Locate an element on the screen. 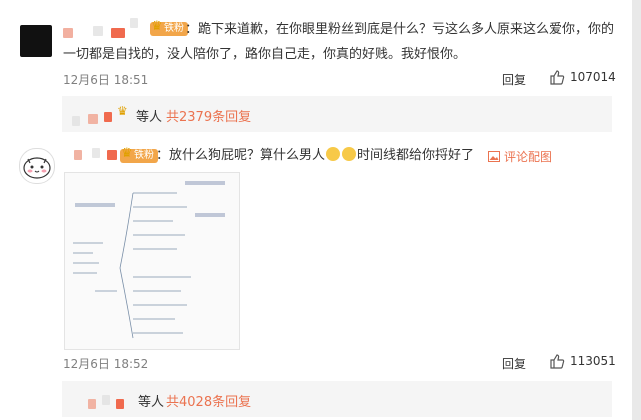 The width and height of the screenshot is (641, 420). replies-summary: 等人 共4028条回复 is located at coordinates (337, 399).